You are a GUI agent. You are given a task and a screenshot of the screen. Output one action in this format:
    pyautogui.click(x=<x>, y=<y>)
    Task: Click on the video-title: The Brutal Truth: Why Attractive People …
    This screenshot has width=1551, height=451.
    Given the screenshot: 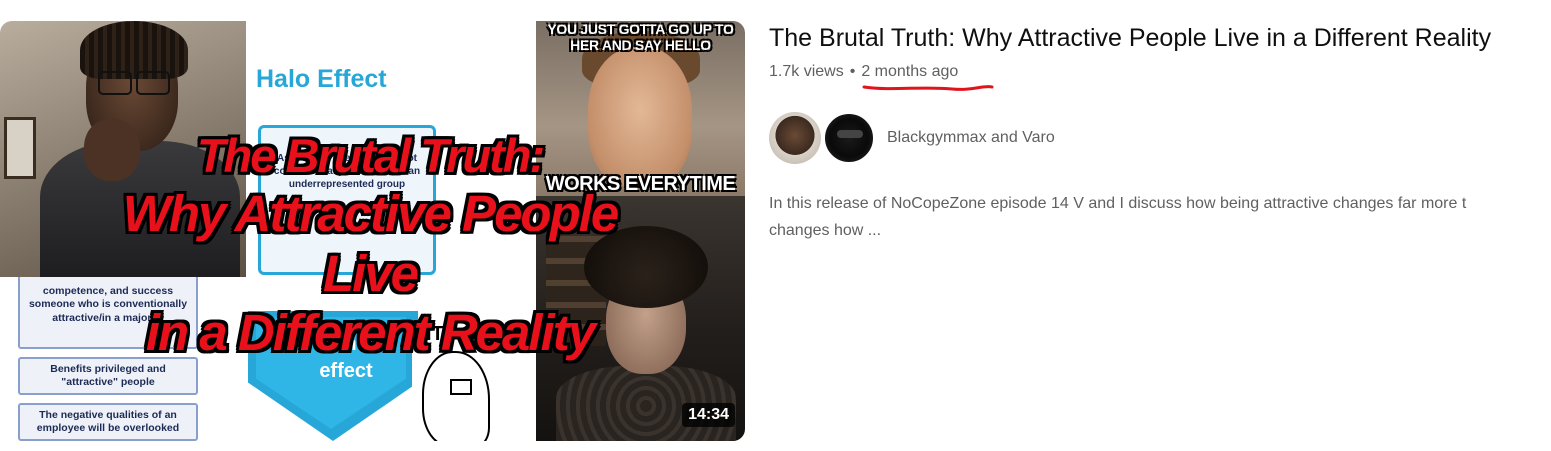 What is the action you would take?
    pyautogui.click(x=1130, y=38)
    